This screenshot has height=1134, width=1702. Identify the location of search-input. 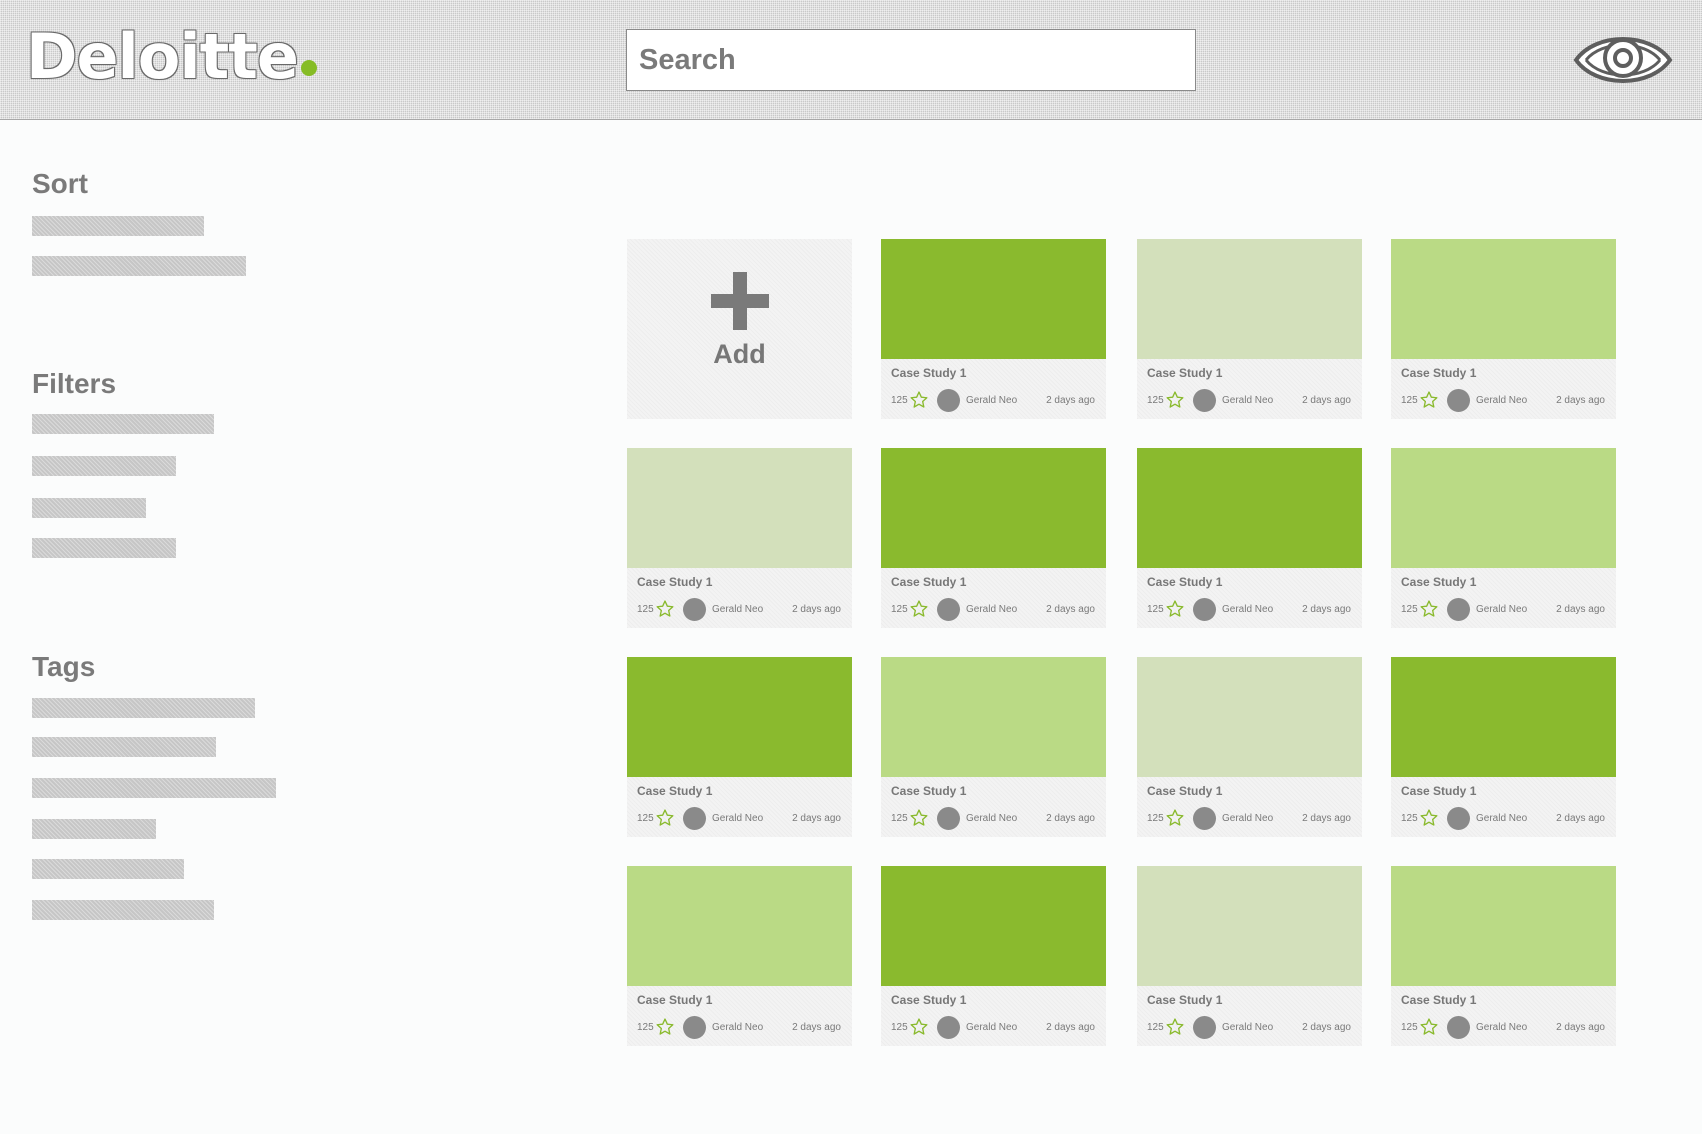
(911, 60).